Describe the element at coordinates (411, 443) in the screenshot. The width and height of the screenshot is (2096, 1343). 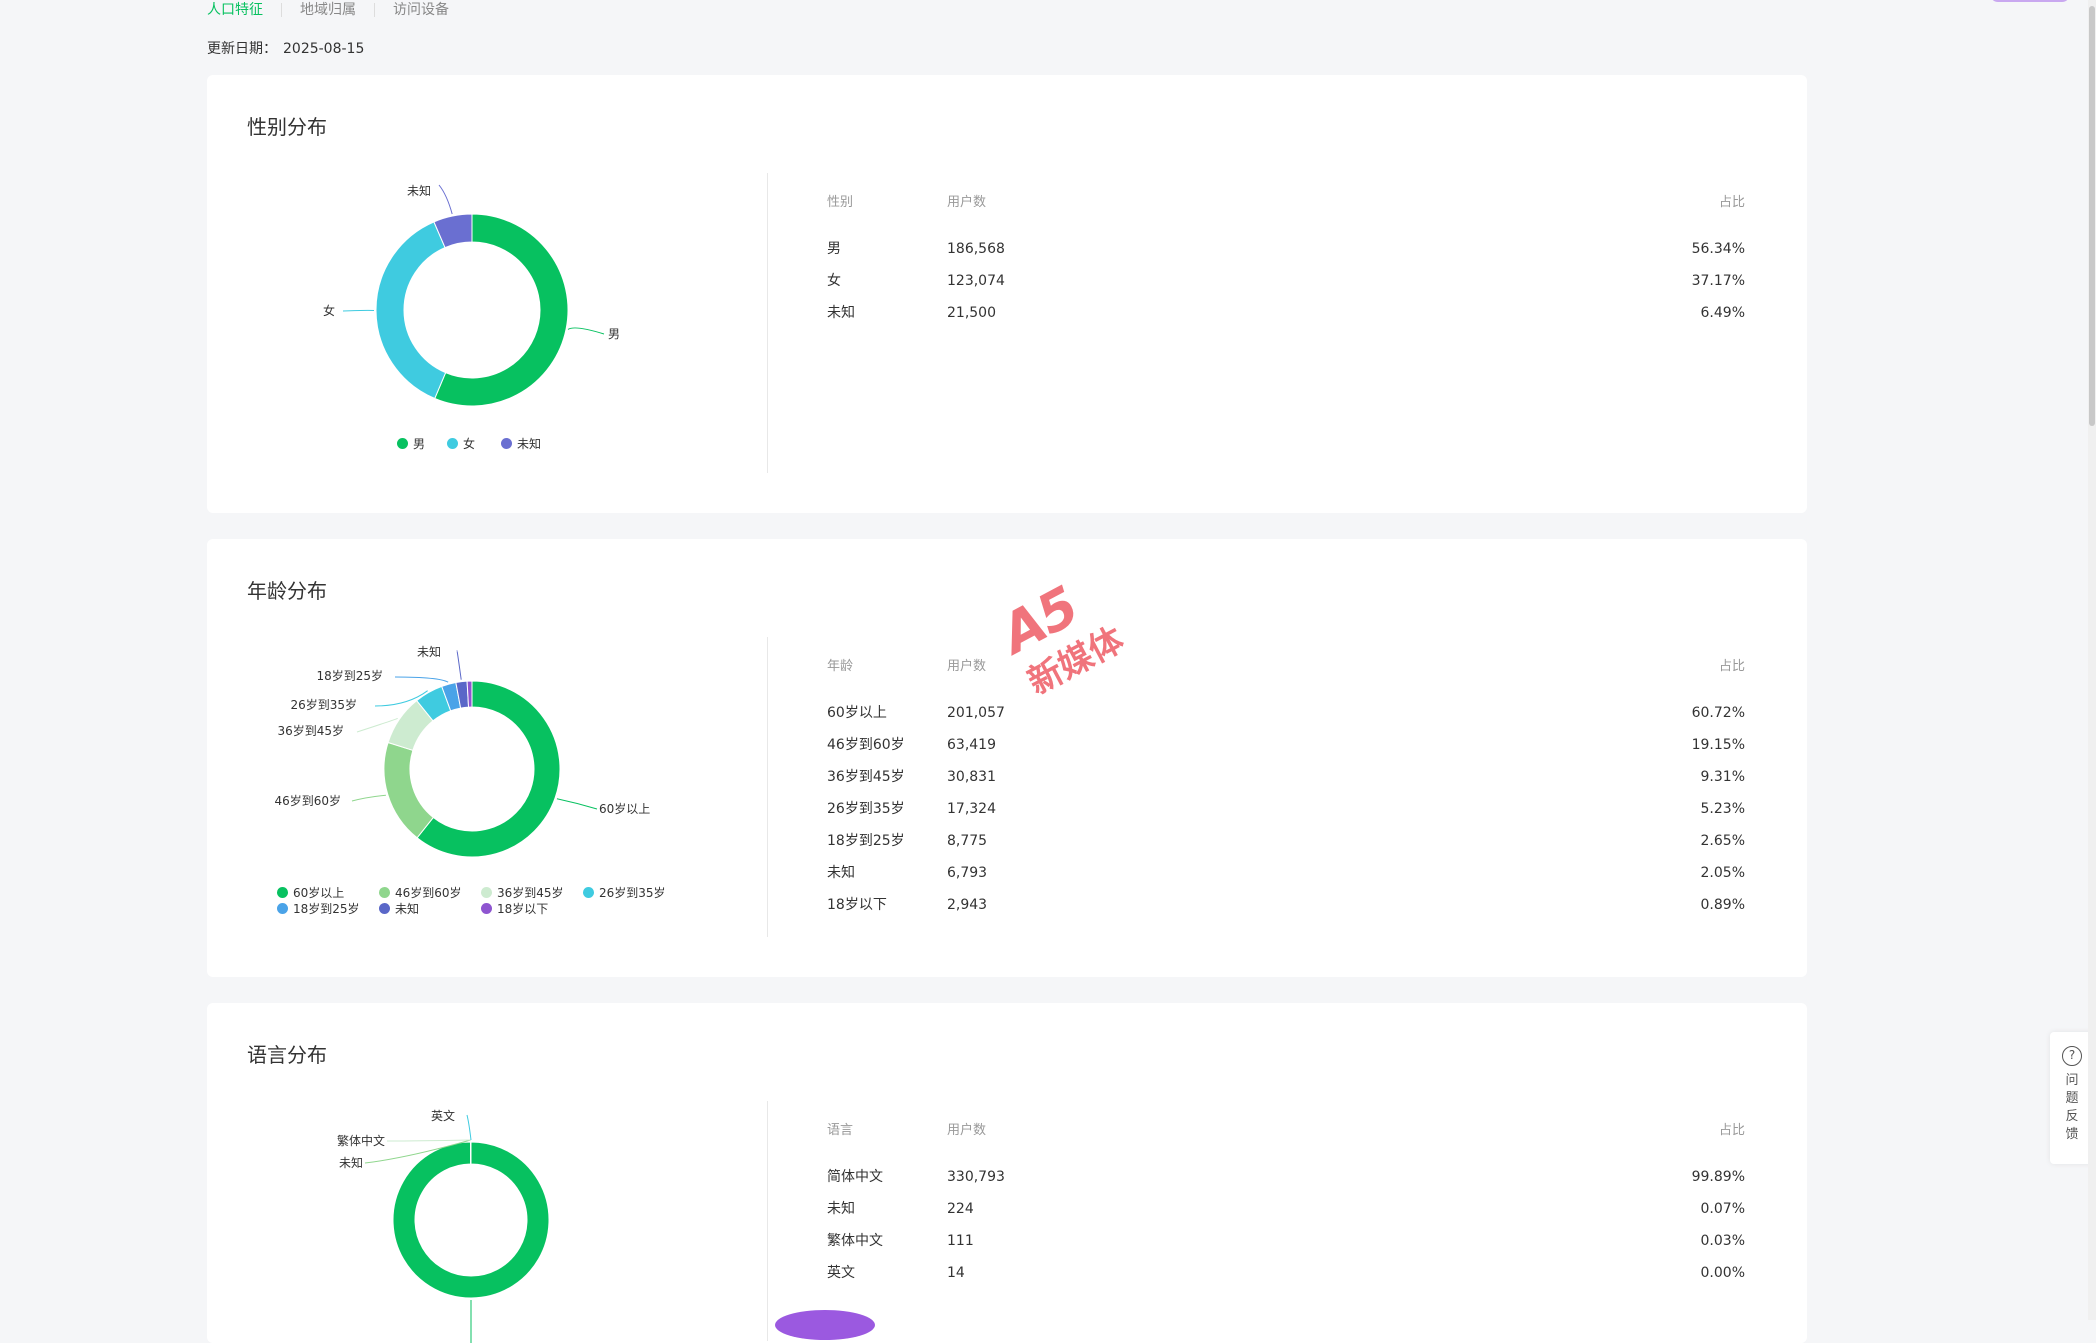
I see `legend-item: 男` at that location.